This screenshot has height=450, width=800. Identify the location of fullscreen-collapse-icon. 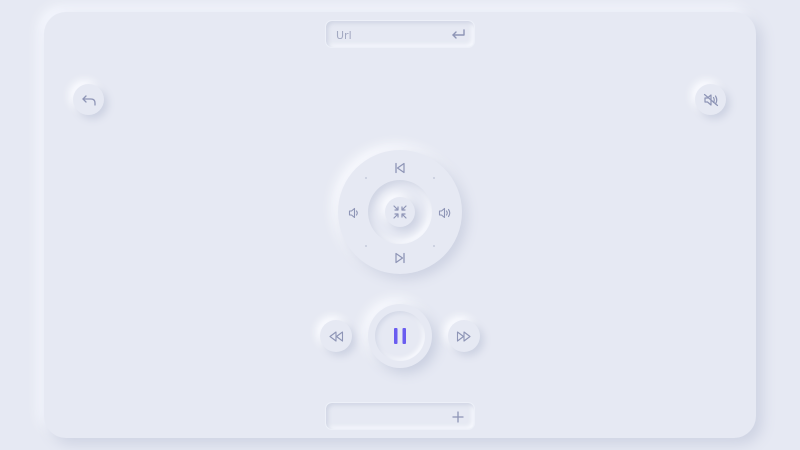
(400, 212).